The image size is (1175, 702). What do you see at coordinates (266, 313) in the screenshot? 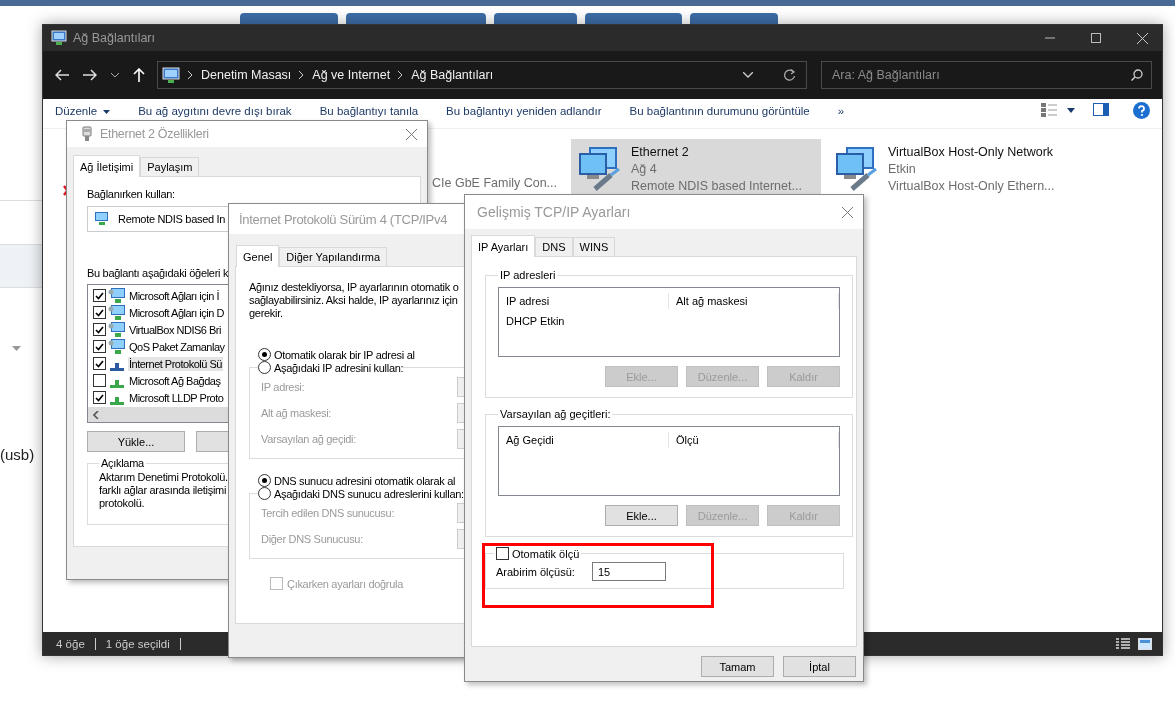
I see `intro-text: gerekir.` at bounding box center [266, 313].